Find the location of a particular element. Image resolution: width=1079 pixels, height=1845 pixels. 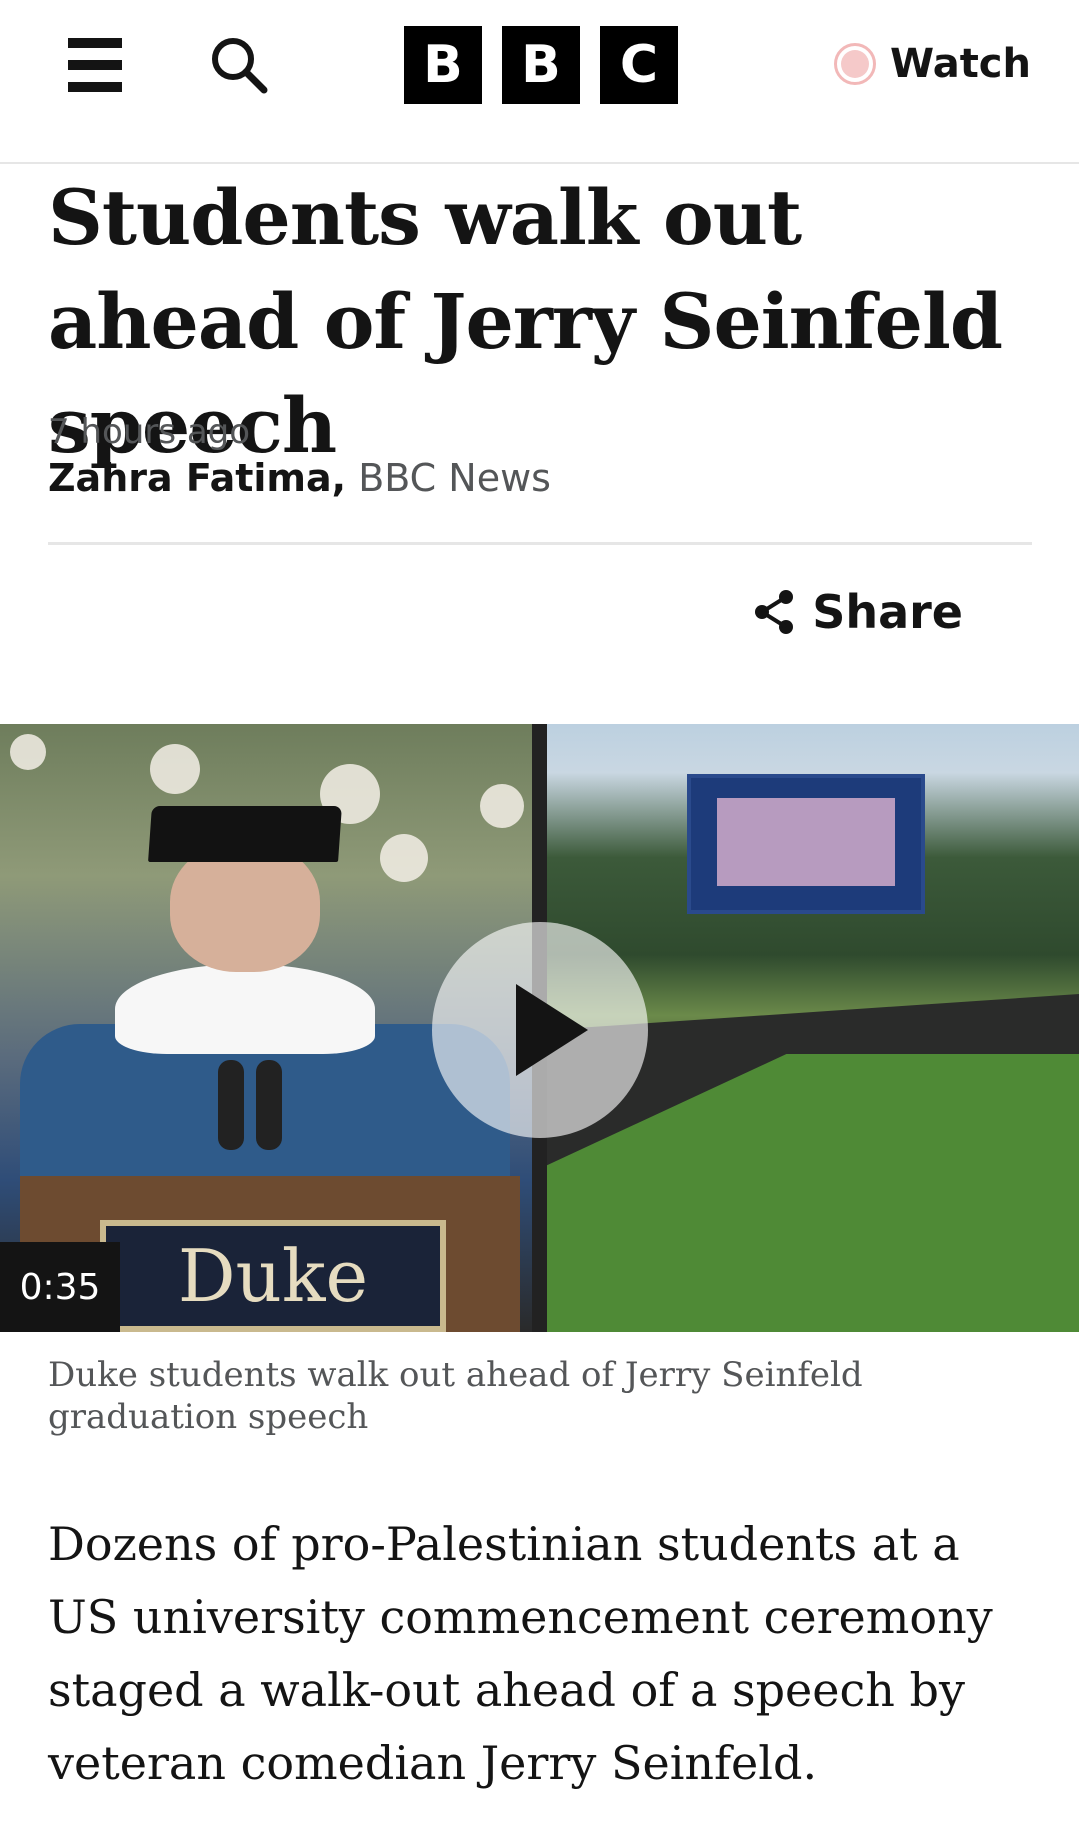

watch-label: Watch is located at coordinates (960, 64).